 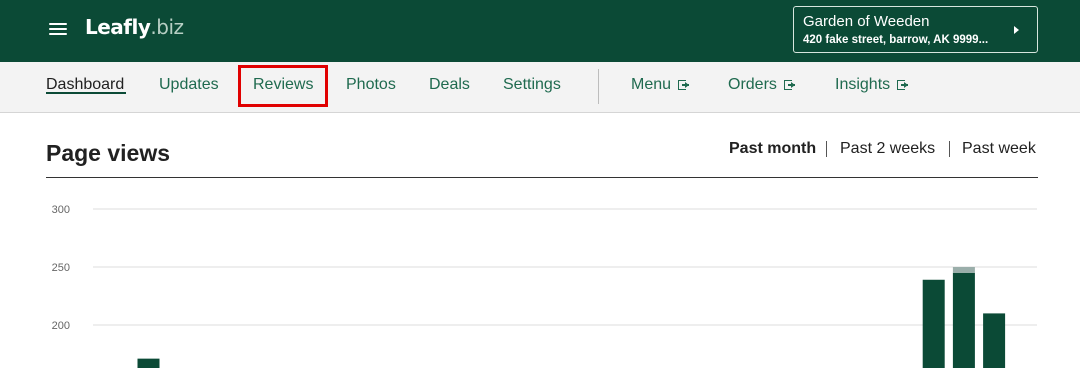 What do you see at coordinates (61, 268) in the screenshot?
I see `y-tick-label: 250` at bounding box center [61, 268].